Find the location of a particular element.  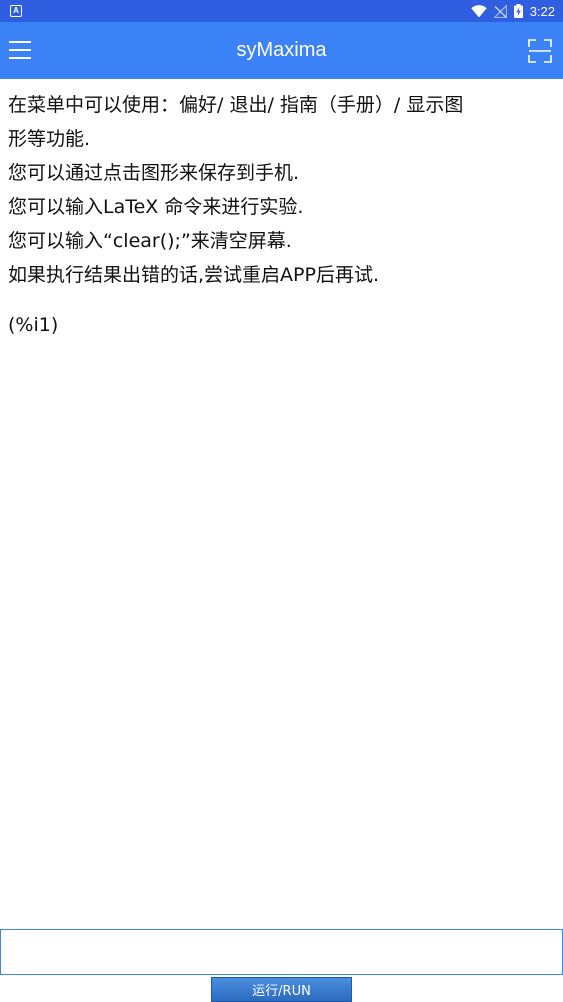

wifi-icon is located at coordinates (478, 10).